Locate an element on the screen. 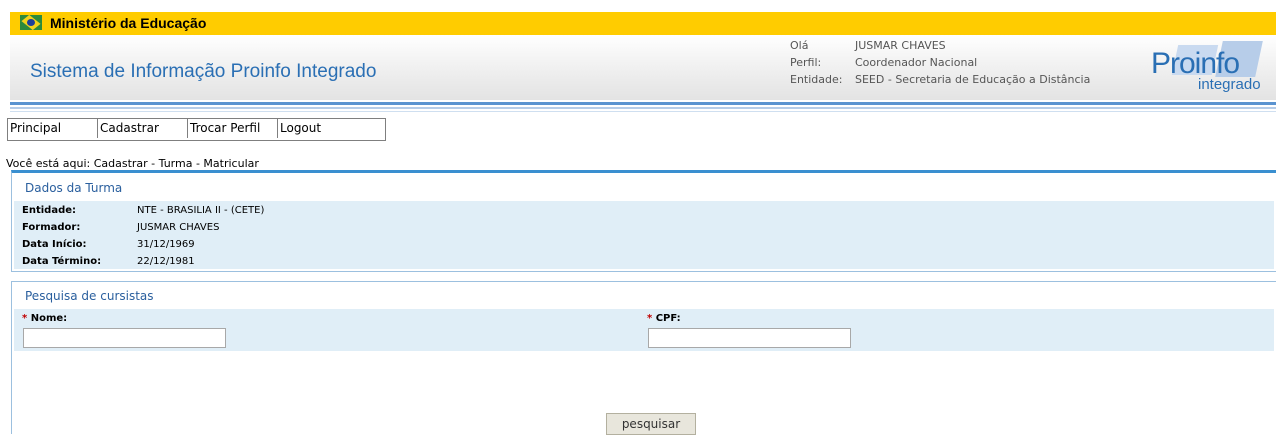  info-value: 31/12/1969 is located at coordinates (166, 244).